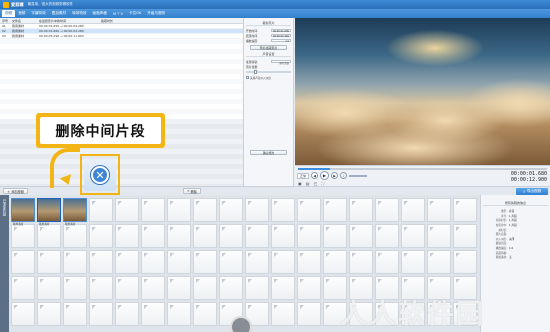  I want to click on volume-slider, so click(268, 72).